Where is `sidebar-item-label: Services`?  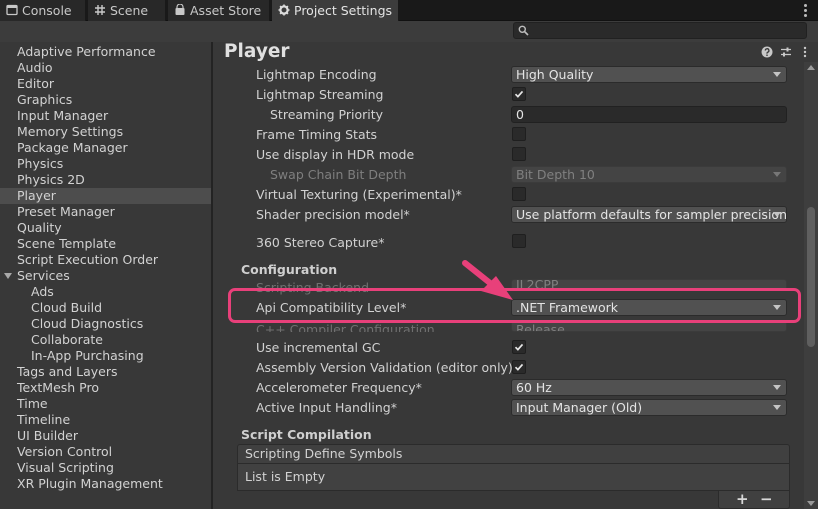 sidebar-item-label: Services is located at coordinates (43, 275).